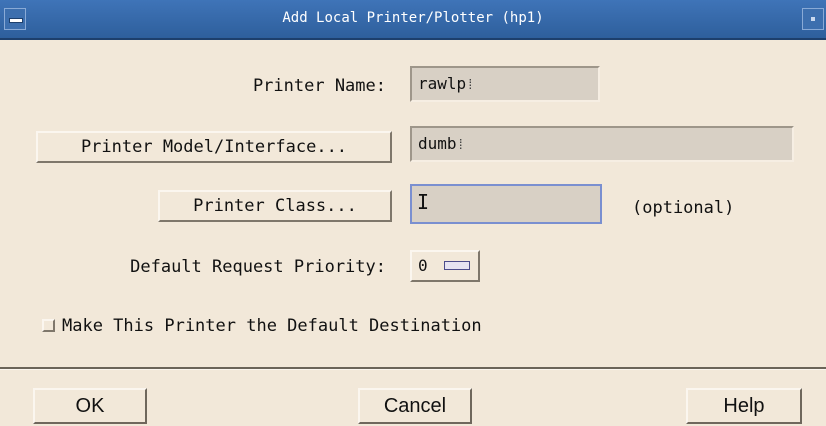  Describe the element at coordinates (813, 19) in the screenshot. I see `window-maximize-button` at that location.